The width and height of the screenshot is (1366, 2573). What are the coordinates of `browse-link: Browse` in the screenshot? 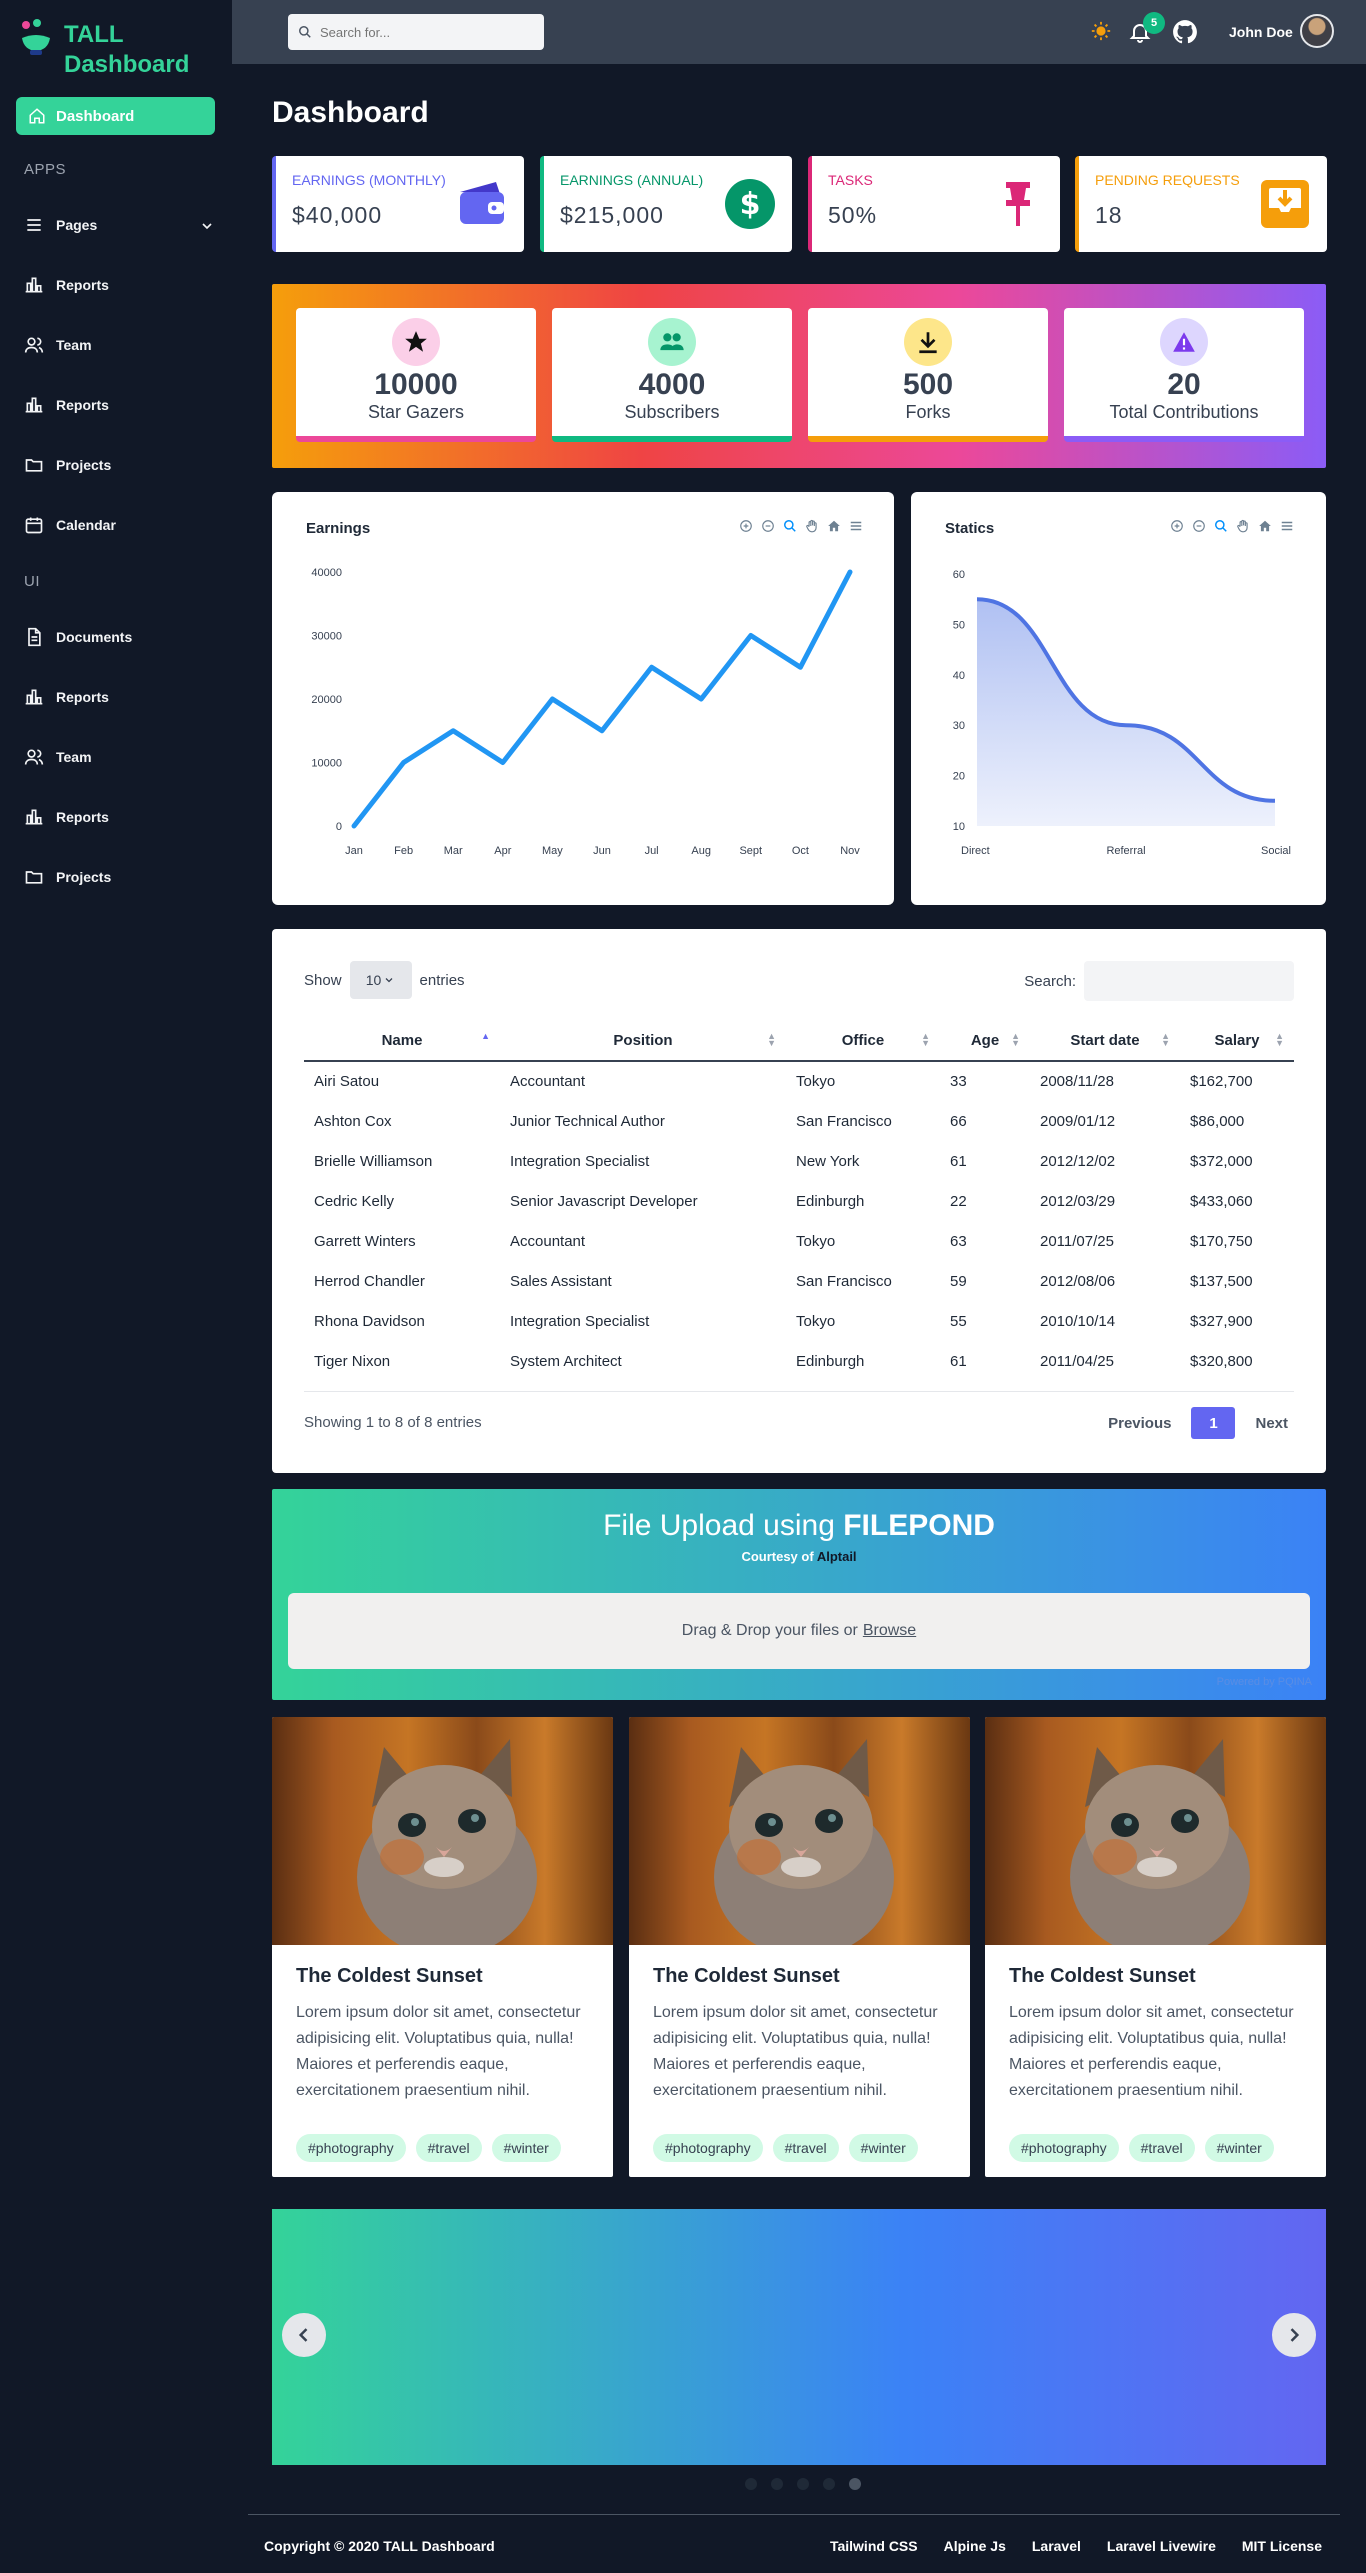 It's located at (889, 1631).